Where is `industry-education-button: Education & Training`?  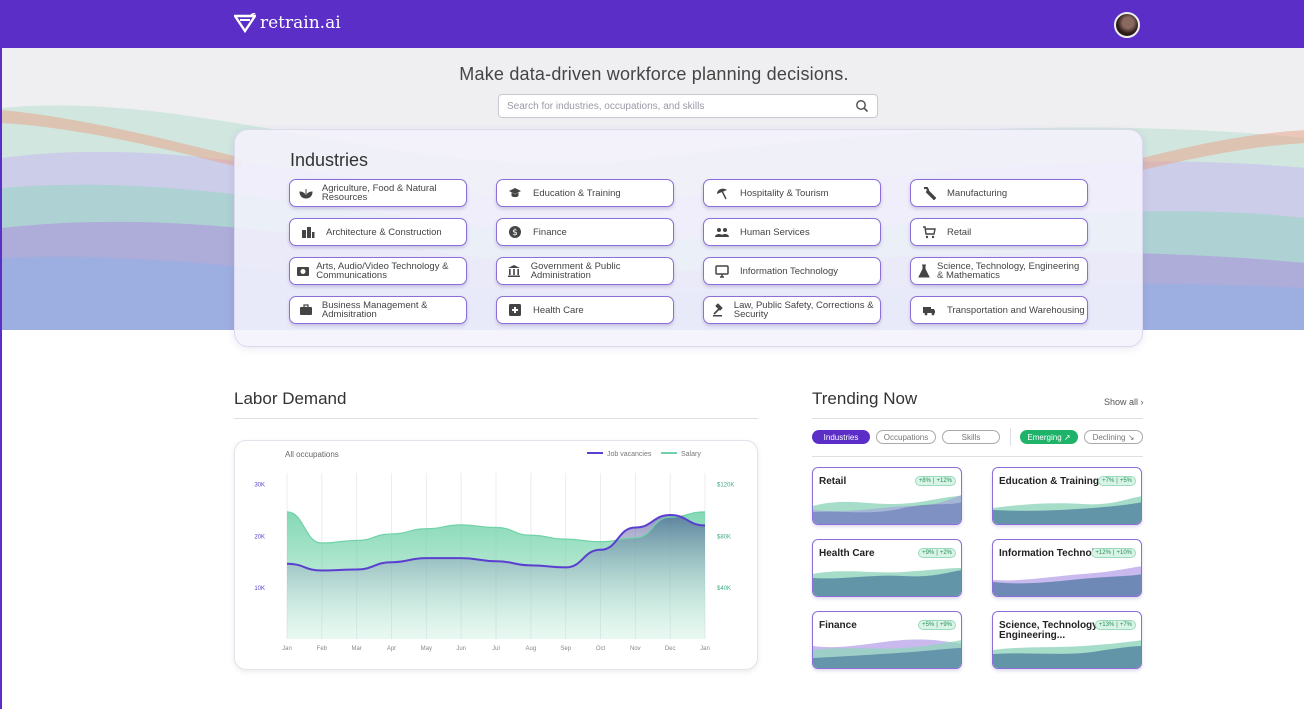 industry-education-button: Education & Training is located at coordinates (585, 193).